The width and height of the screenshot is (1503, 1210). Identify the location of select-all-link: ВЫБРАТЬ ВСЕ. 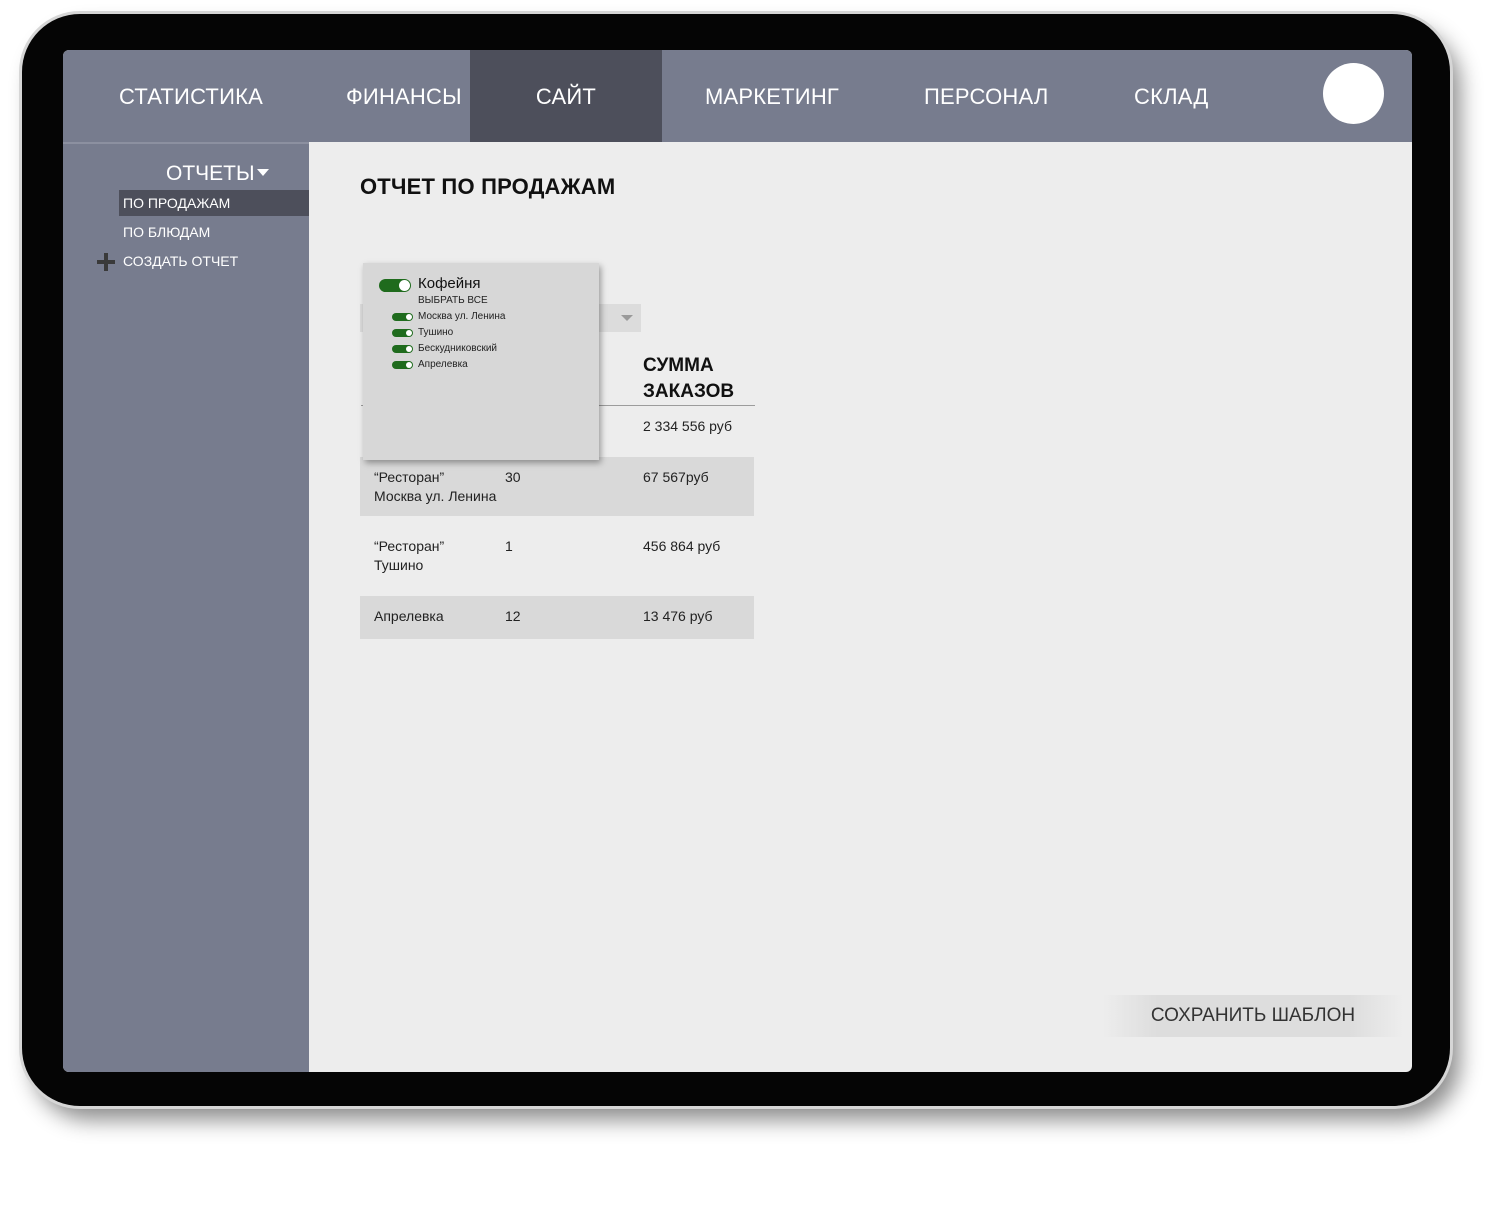
(453, 300).